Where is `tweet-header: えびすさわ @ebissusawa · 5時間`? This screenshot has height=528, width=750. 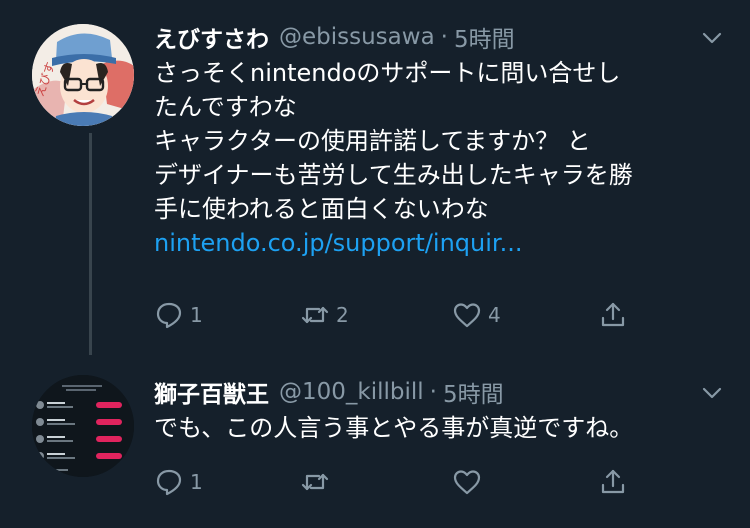 tweet-header: えびすさわ @ebissusawa · 5時間 is located at coordinates (334, 37).